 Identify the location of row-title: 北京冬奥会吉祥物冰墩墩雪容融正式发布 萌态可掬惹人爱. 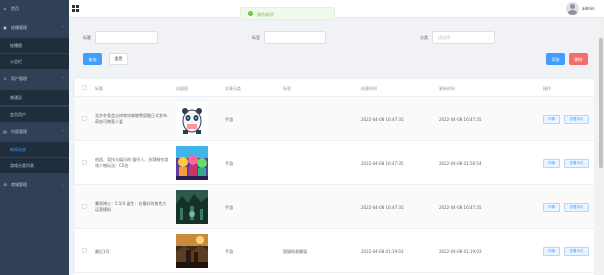
(131, 118).